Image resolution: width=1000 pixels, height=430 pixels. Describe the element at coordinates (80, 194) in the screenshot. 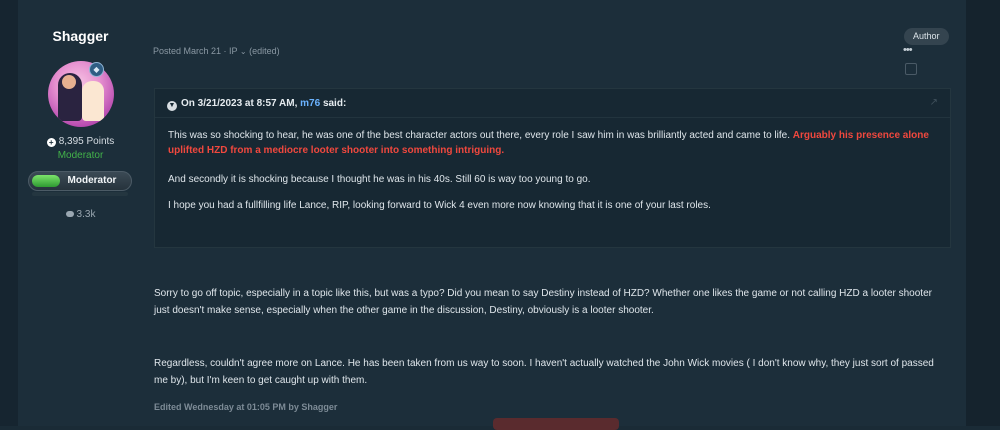

I see `badge-shadow` at that location.